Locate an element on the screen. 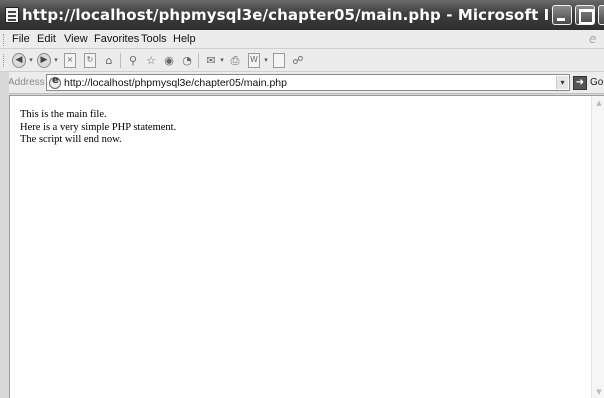 This screenshot has width=604, height=398. stop-icon: × is located at coordinates (70, 60).